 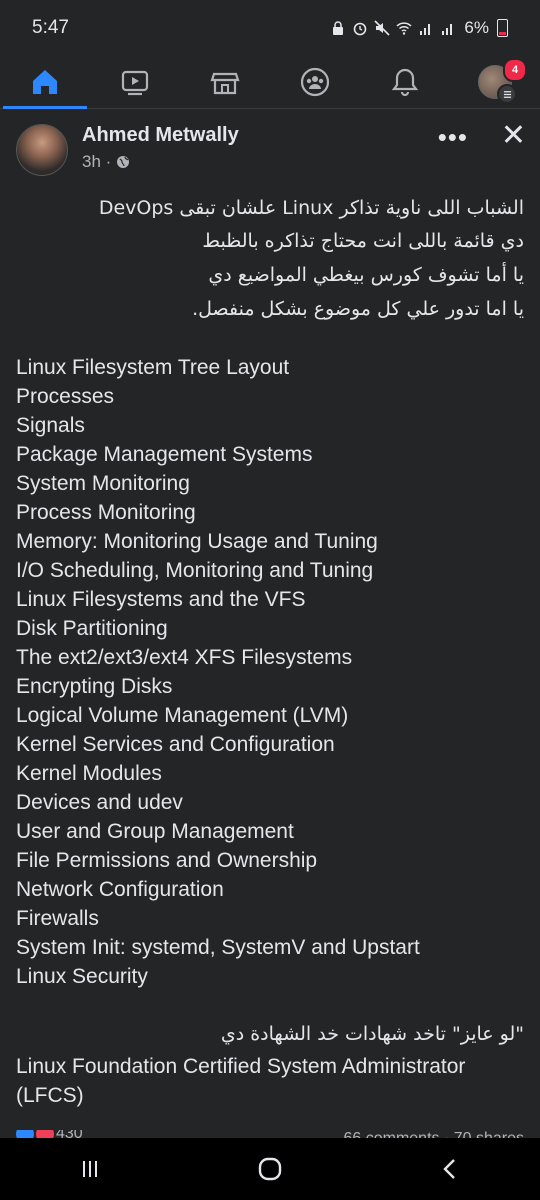 I want to click on topic-item: Process Monitoring, so click(x=106, y=512).